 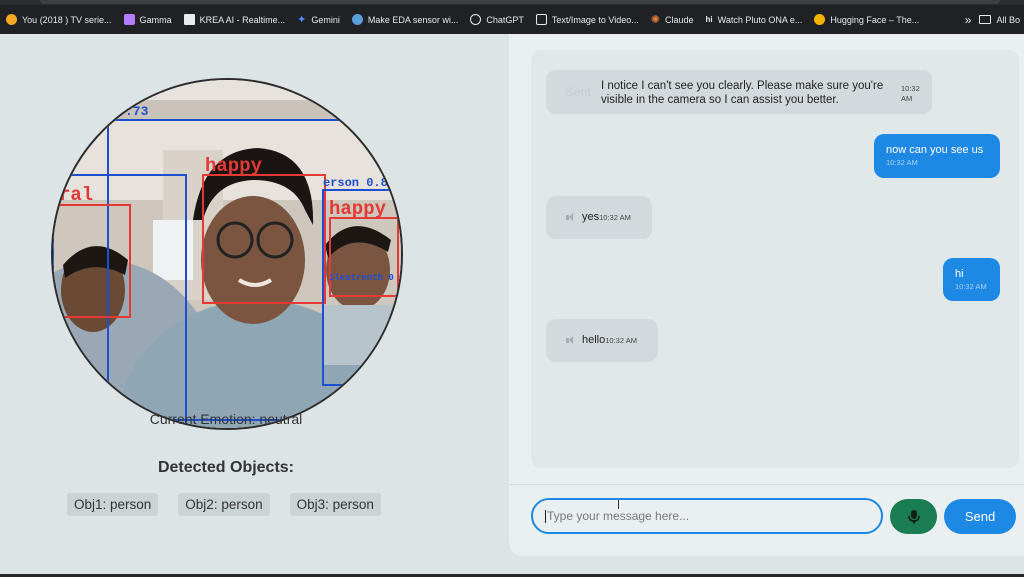 What do you see at coordinates (602, 340) in the screenshot?
I see `bot-message: hello10:32 AM` at bounding box center [602, 340].